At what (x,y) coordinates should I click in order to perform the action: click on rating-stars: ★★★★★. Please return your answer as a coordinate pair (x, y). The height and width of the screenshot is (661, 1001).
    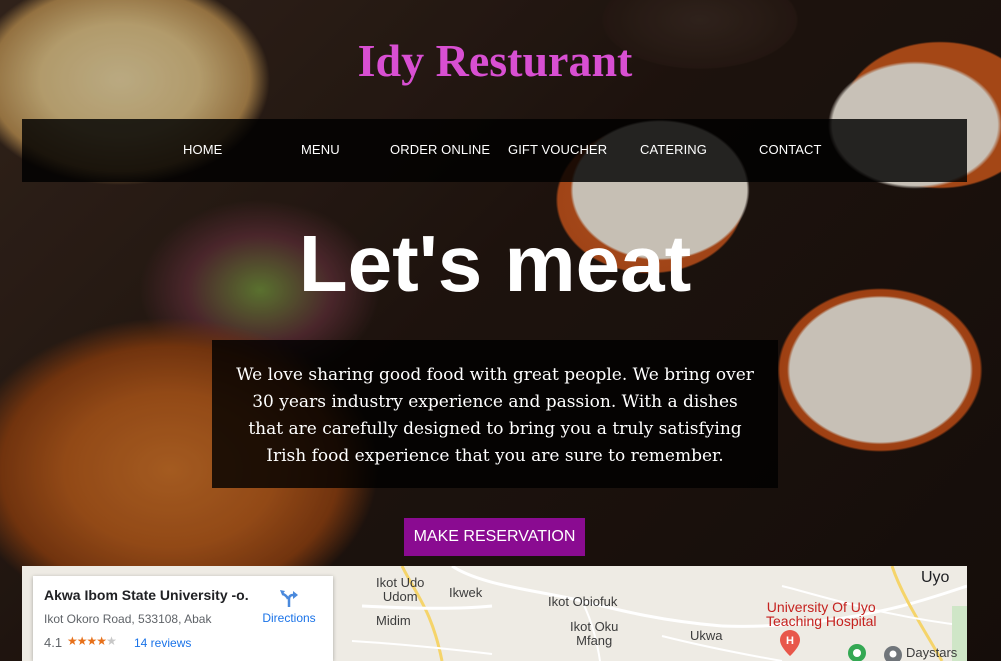
    Looking at the image, I should click on (92, 641).